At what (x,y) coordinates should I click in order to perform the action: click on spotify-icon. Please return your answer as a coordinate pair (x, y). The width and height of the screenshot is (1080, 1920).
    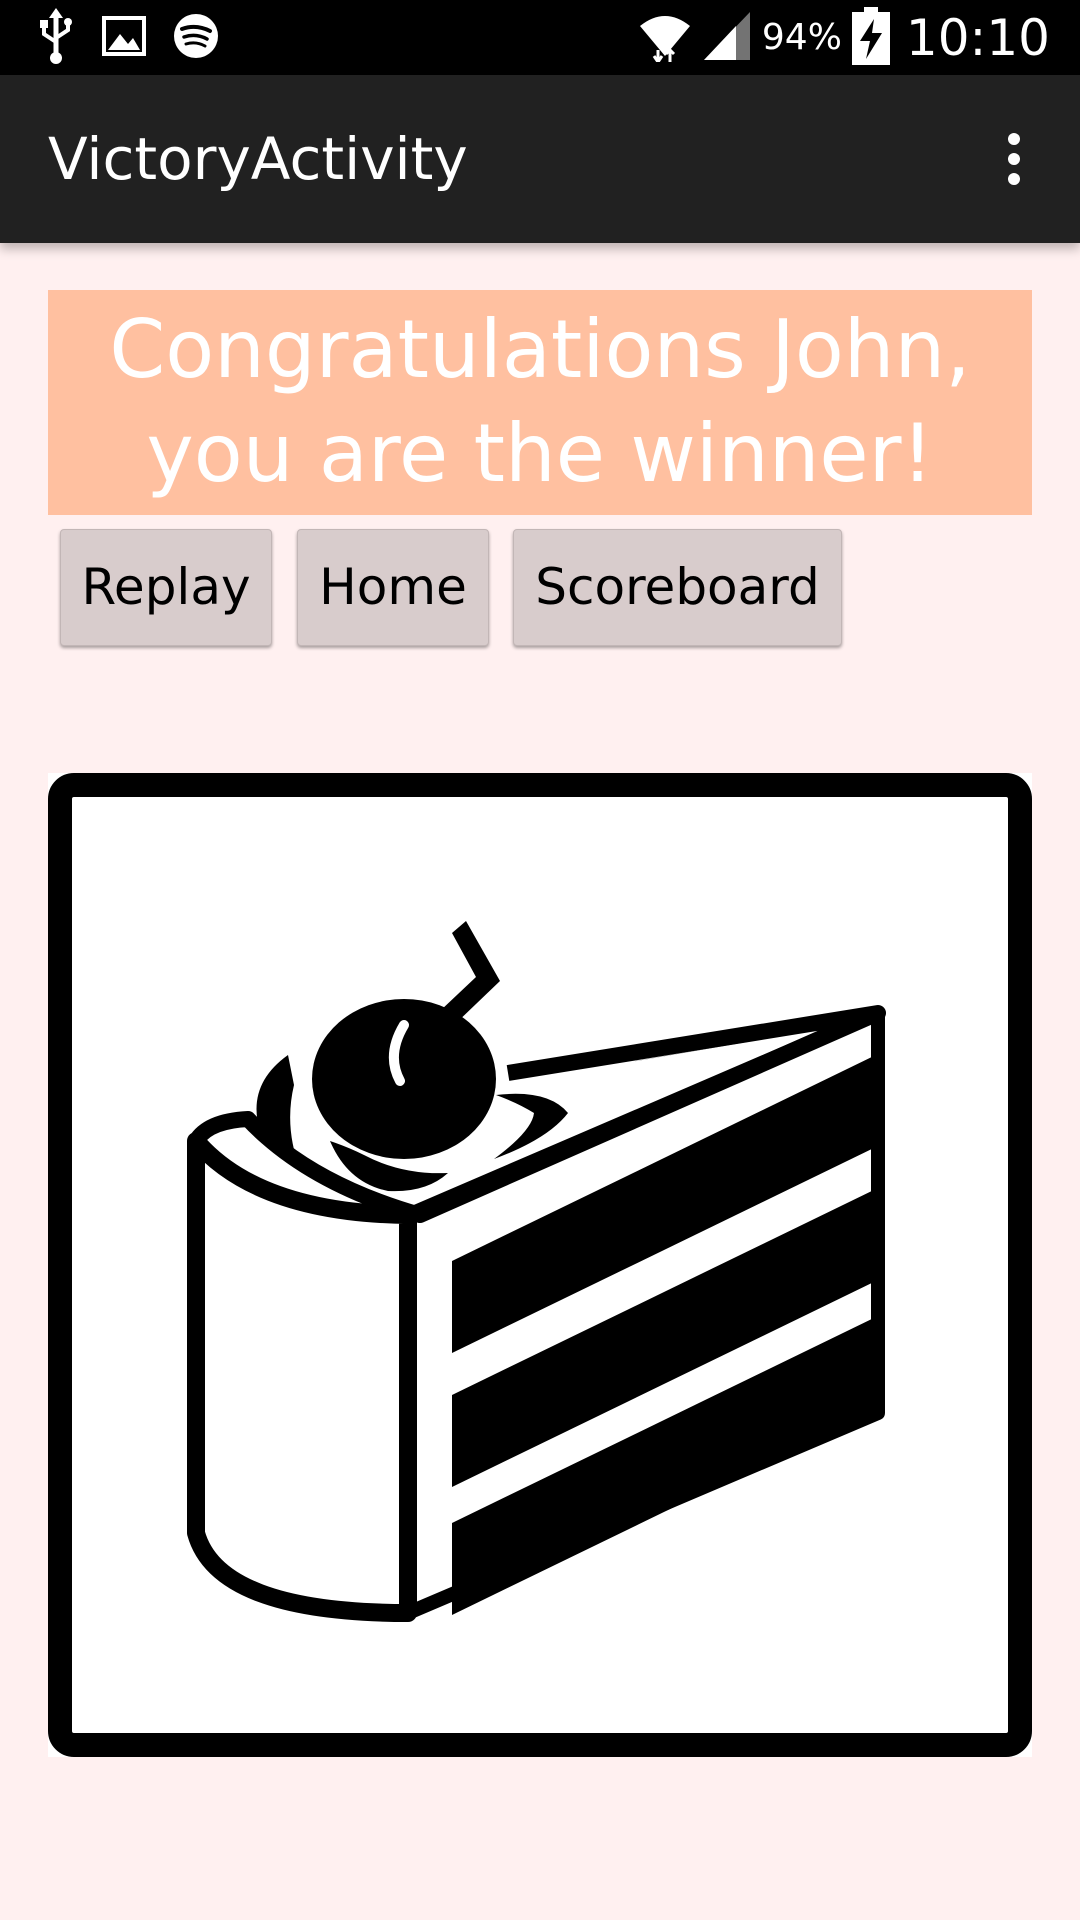
    Looking at the image, I should click on (196, 38).